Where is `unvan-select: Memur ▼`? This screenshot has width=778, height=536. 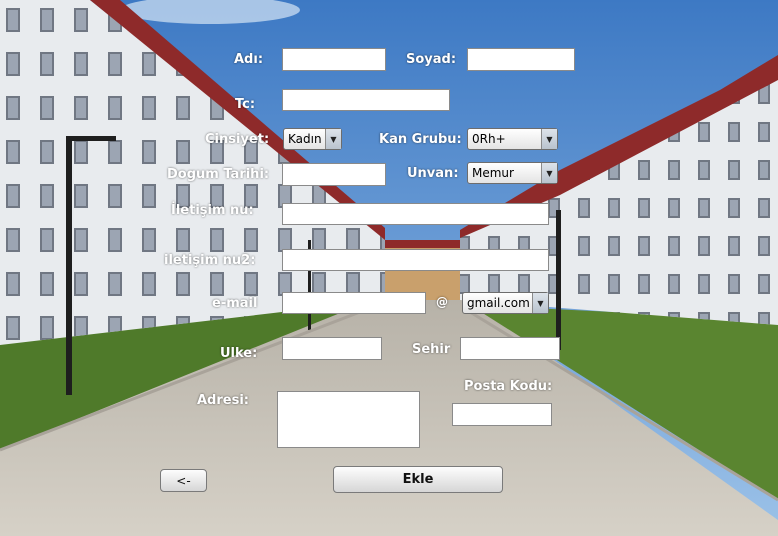 unvan-select: Memur ▼ is located at coordinates (512, 173).